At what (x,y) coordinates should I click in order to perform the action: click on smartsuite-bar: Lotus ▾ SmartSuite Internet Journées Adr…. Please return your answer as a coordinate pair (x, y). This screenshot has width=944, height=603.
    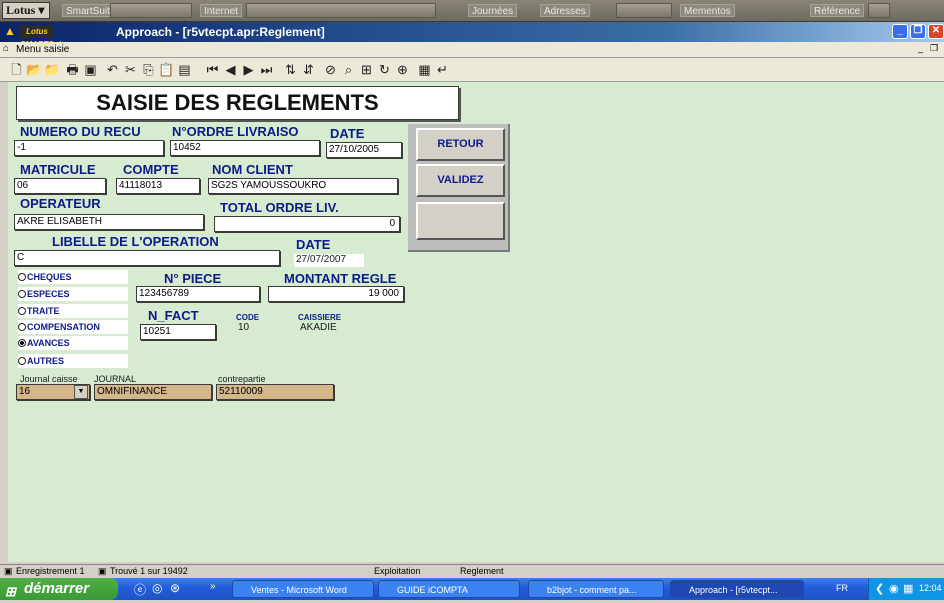
    Looking at the image, I should click on (472, 11).